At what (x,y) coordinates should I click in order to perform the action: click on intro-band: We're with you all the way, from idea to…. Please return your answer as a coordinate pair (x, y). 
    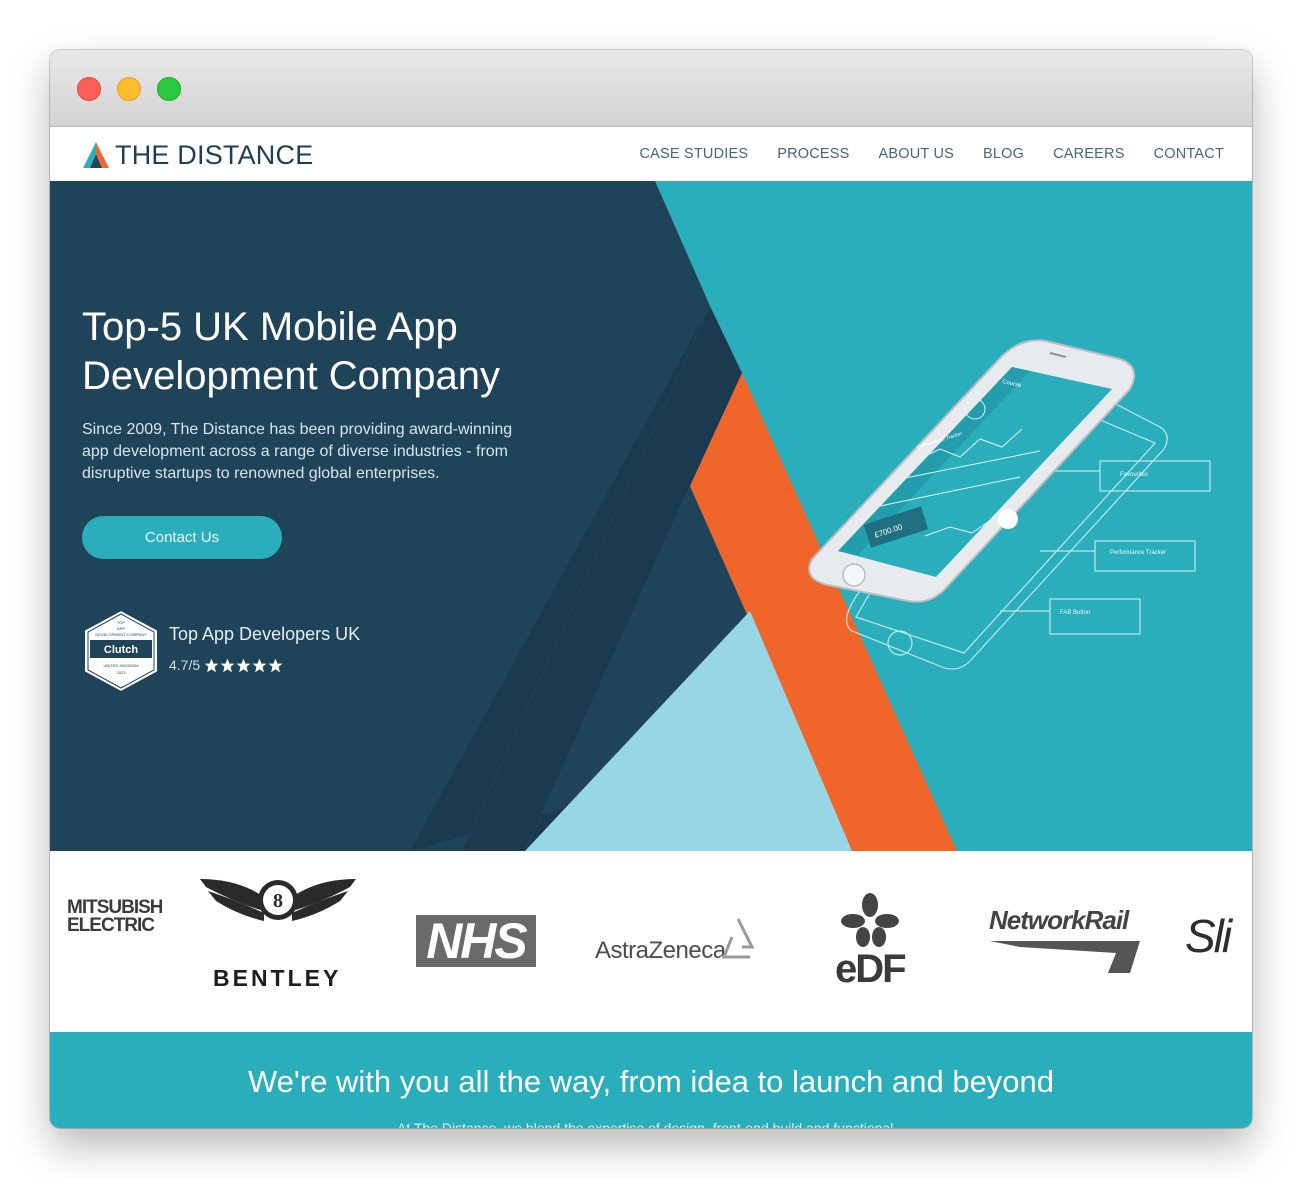
    Looking at the image, I should click on (651, 1080).